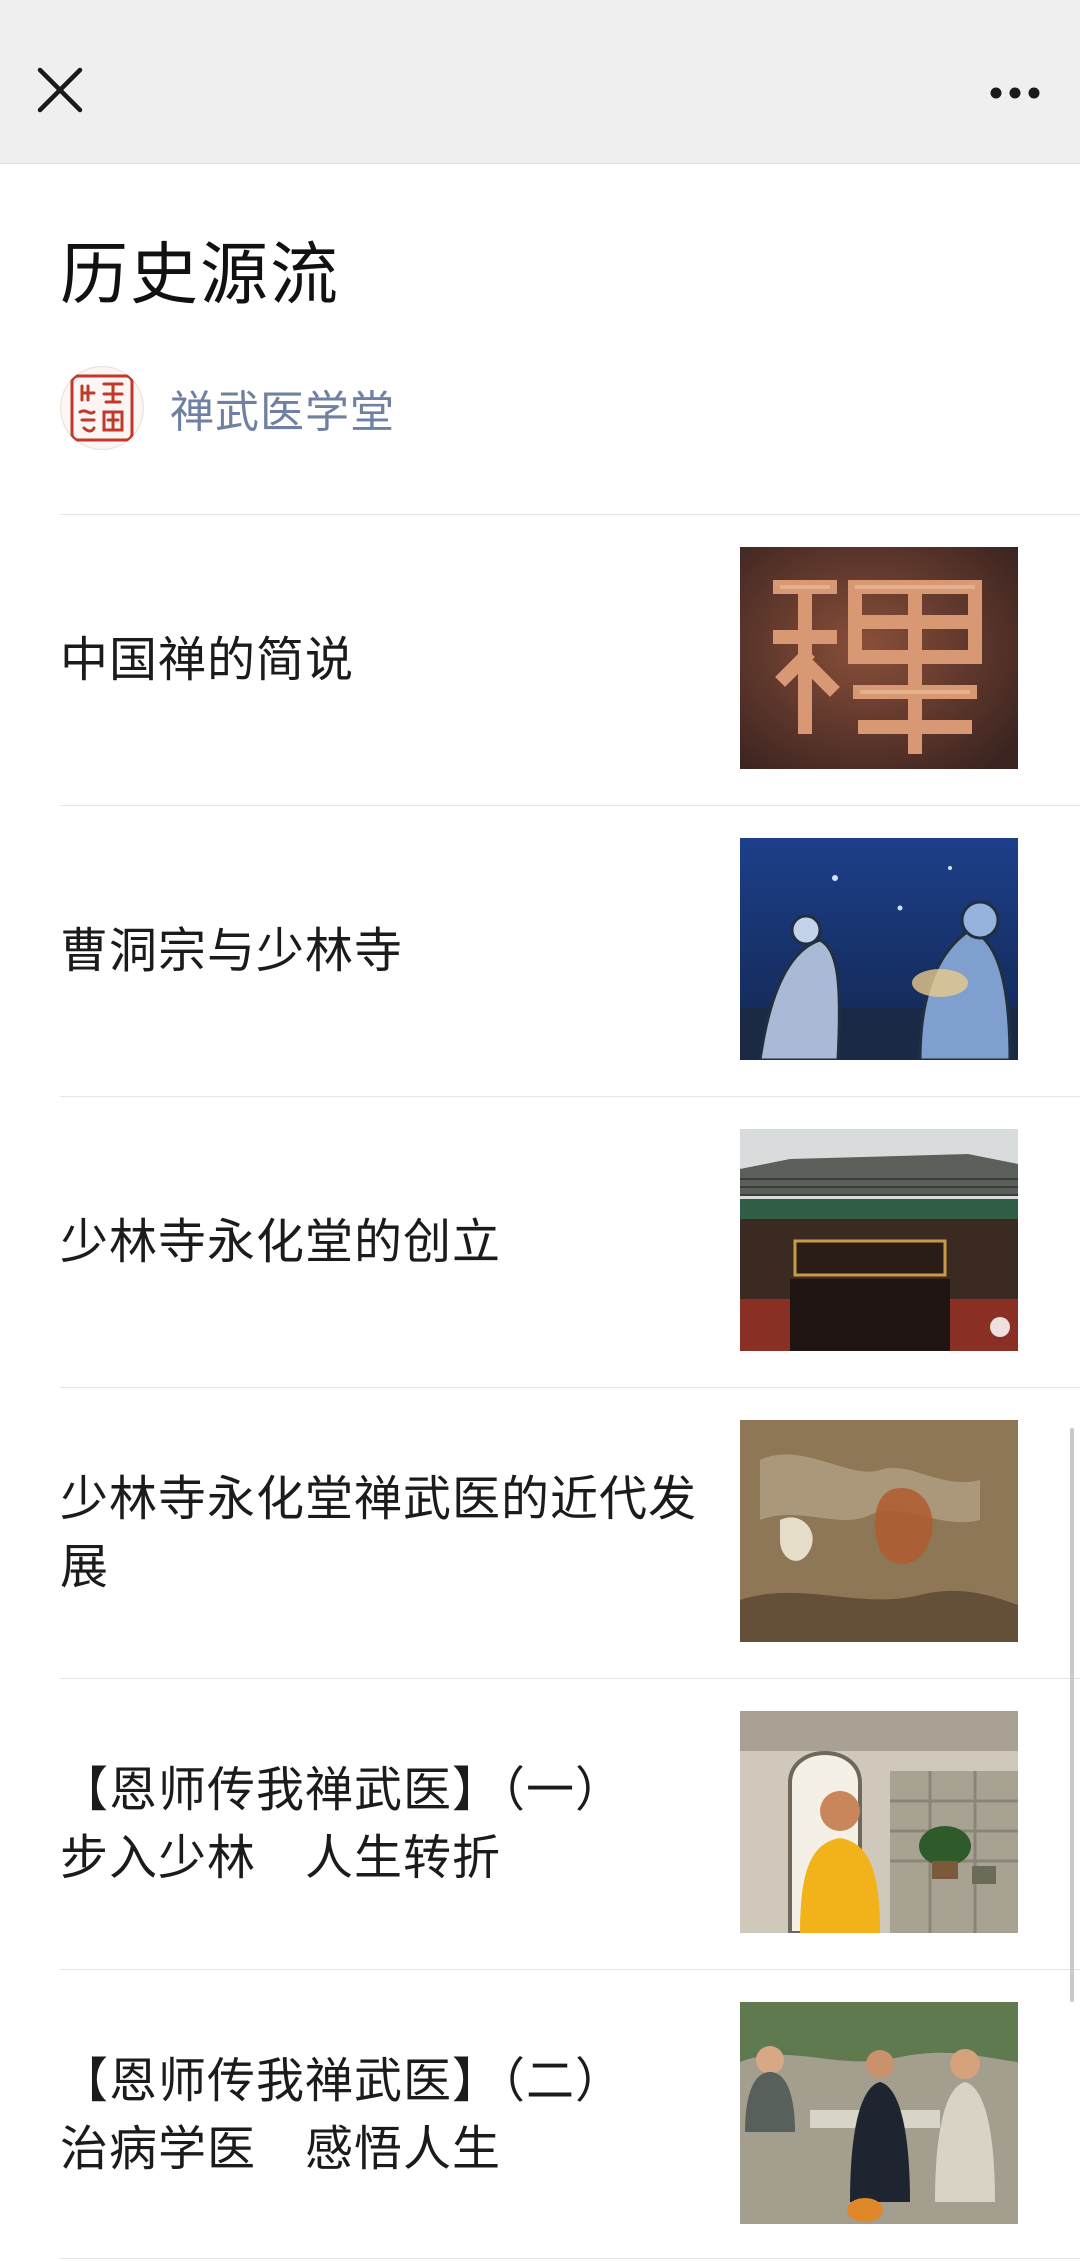  What do you see at coordinates (380, 660) in the screenshot?
I see `article-title: 中国禅的简说` at bounding box center [380, 660].